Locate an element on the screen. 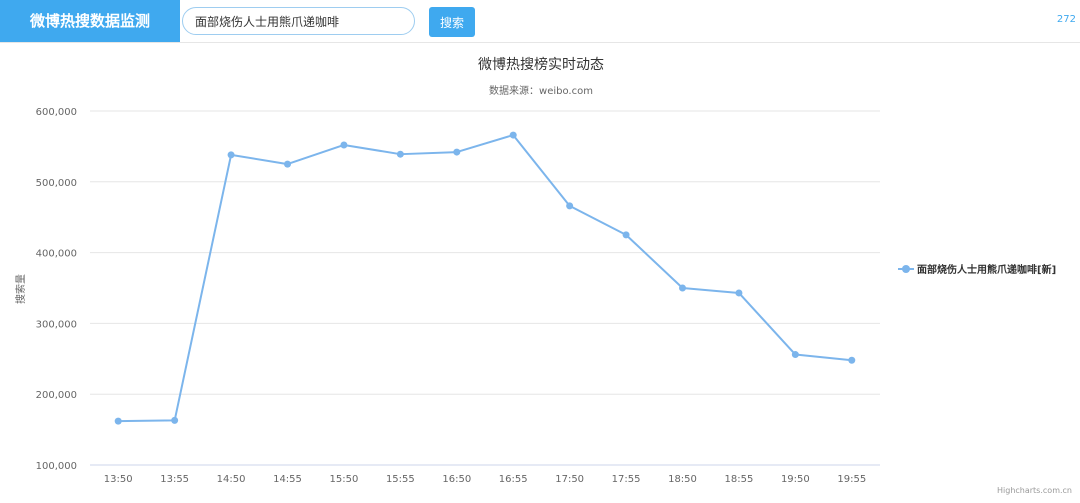 This screenshot has height=503, width=1080. search-button: 搜索 is located at coordinates (452, 22).